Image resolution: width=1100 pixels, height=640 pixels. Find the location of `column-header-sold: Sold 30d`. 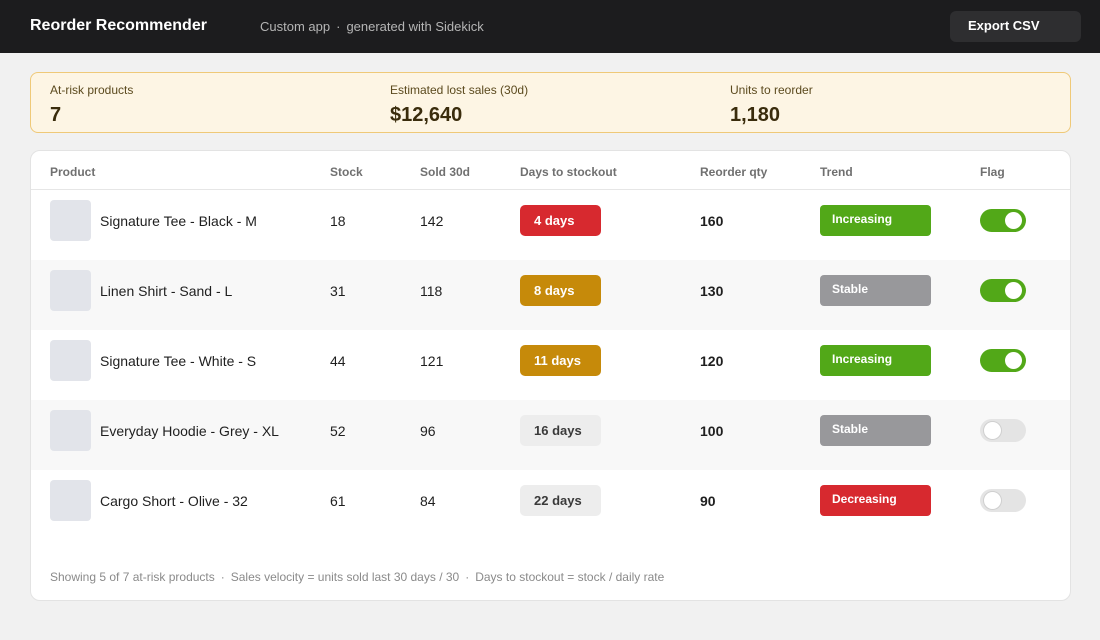

column-header-sold: Sold 30d is located at coordinates (445, 172).